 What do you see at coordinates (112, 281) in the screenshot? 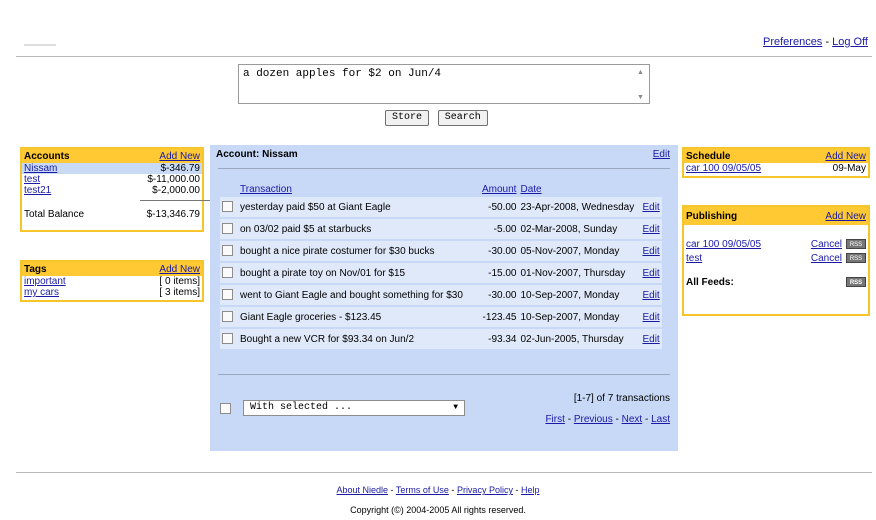
I see `tag-row: important [ 0 items]` at bounding box center [112, 281].